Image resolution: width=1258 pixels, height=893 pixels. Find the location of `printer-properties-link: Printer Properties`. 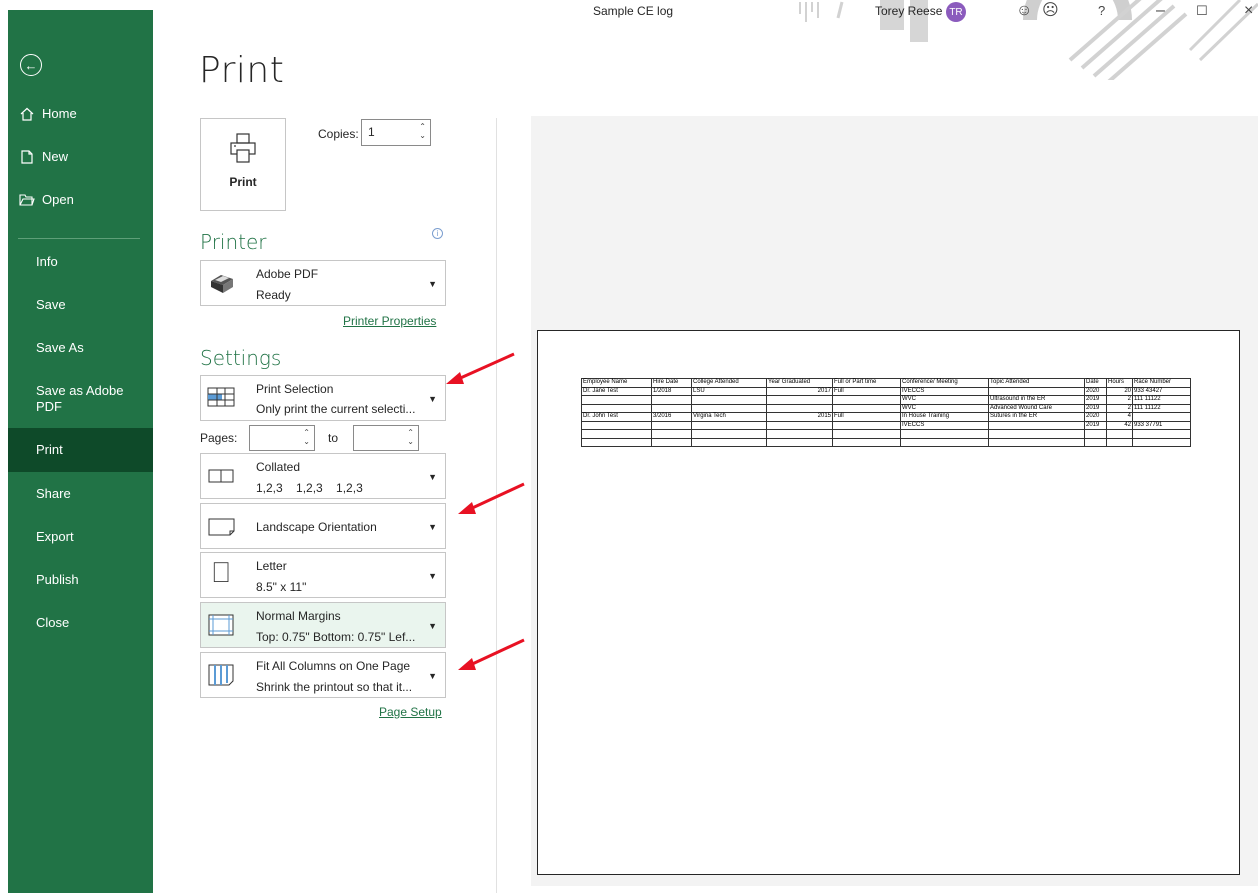

printer-properties-link: Printer Properties is located at coordinates (389, 321).